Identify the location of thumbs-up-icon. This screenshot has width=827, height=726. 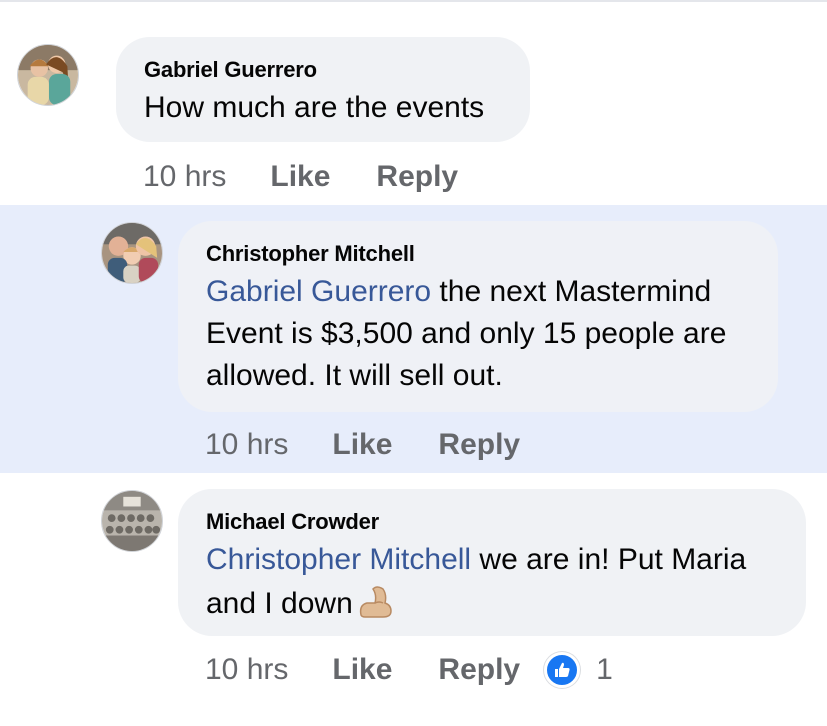
(562, 670).